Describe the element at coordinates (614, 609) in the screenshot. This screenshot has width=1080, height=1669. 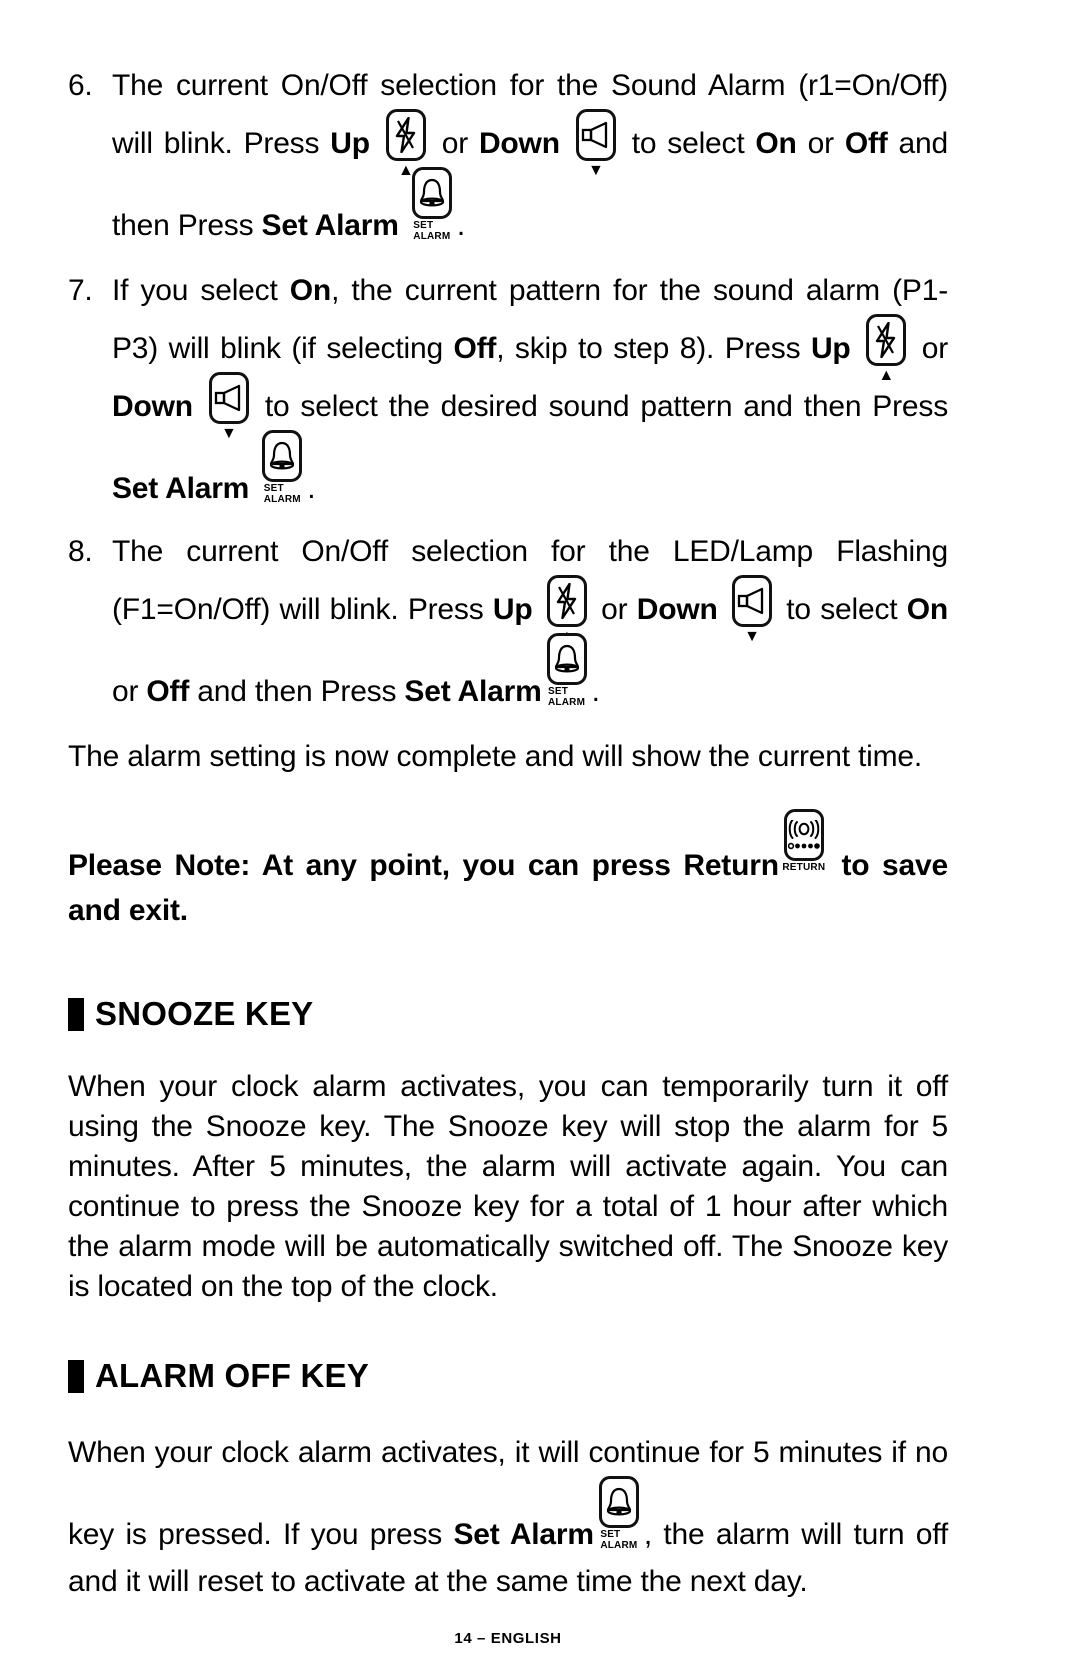
I see `step-8-text-part2: or` at that location.